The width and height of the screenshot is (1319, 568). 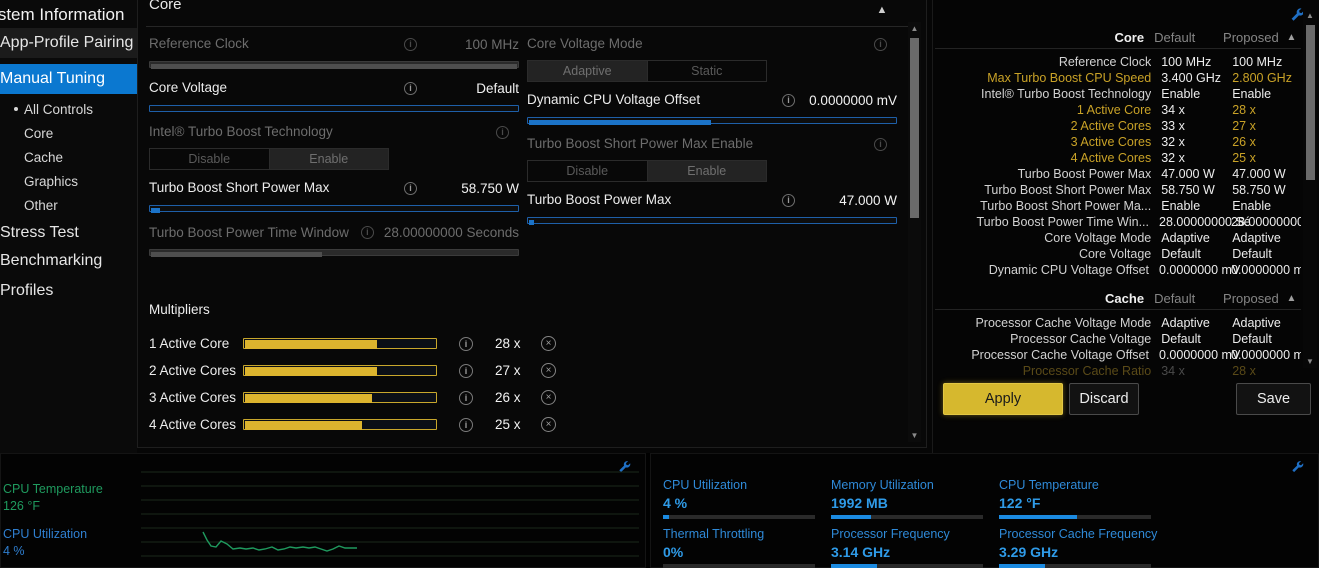 I want to click on sidebar-item-manual-tuning: Manual Tuning, so click(x=68, y=79).